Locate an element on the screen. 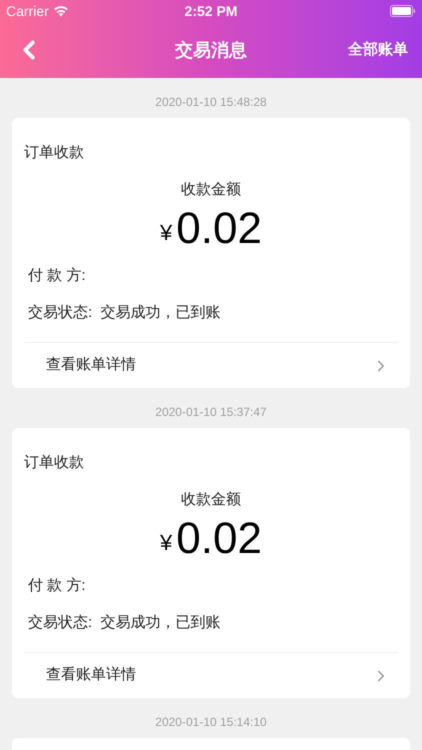 The height and width of the screenshot is (750, 422). clock: 2:52 PM is located at coordinates (211, 11).